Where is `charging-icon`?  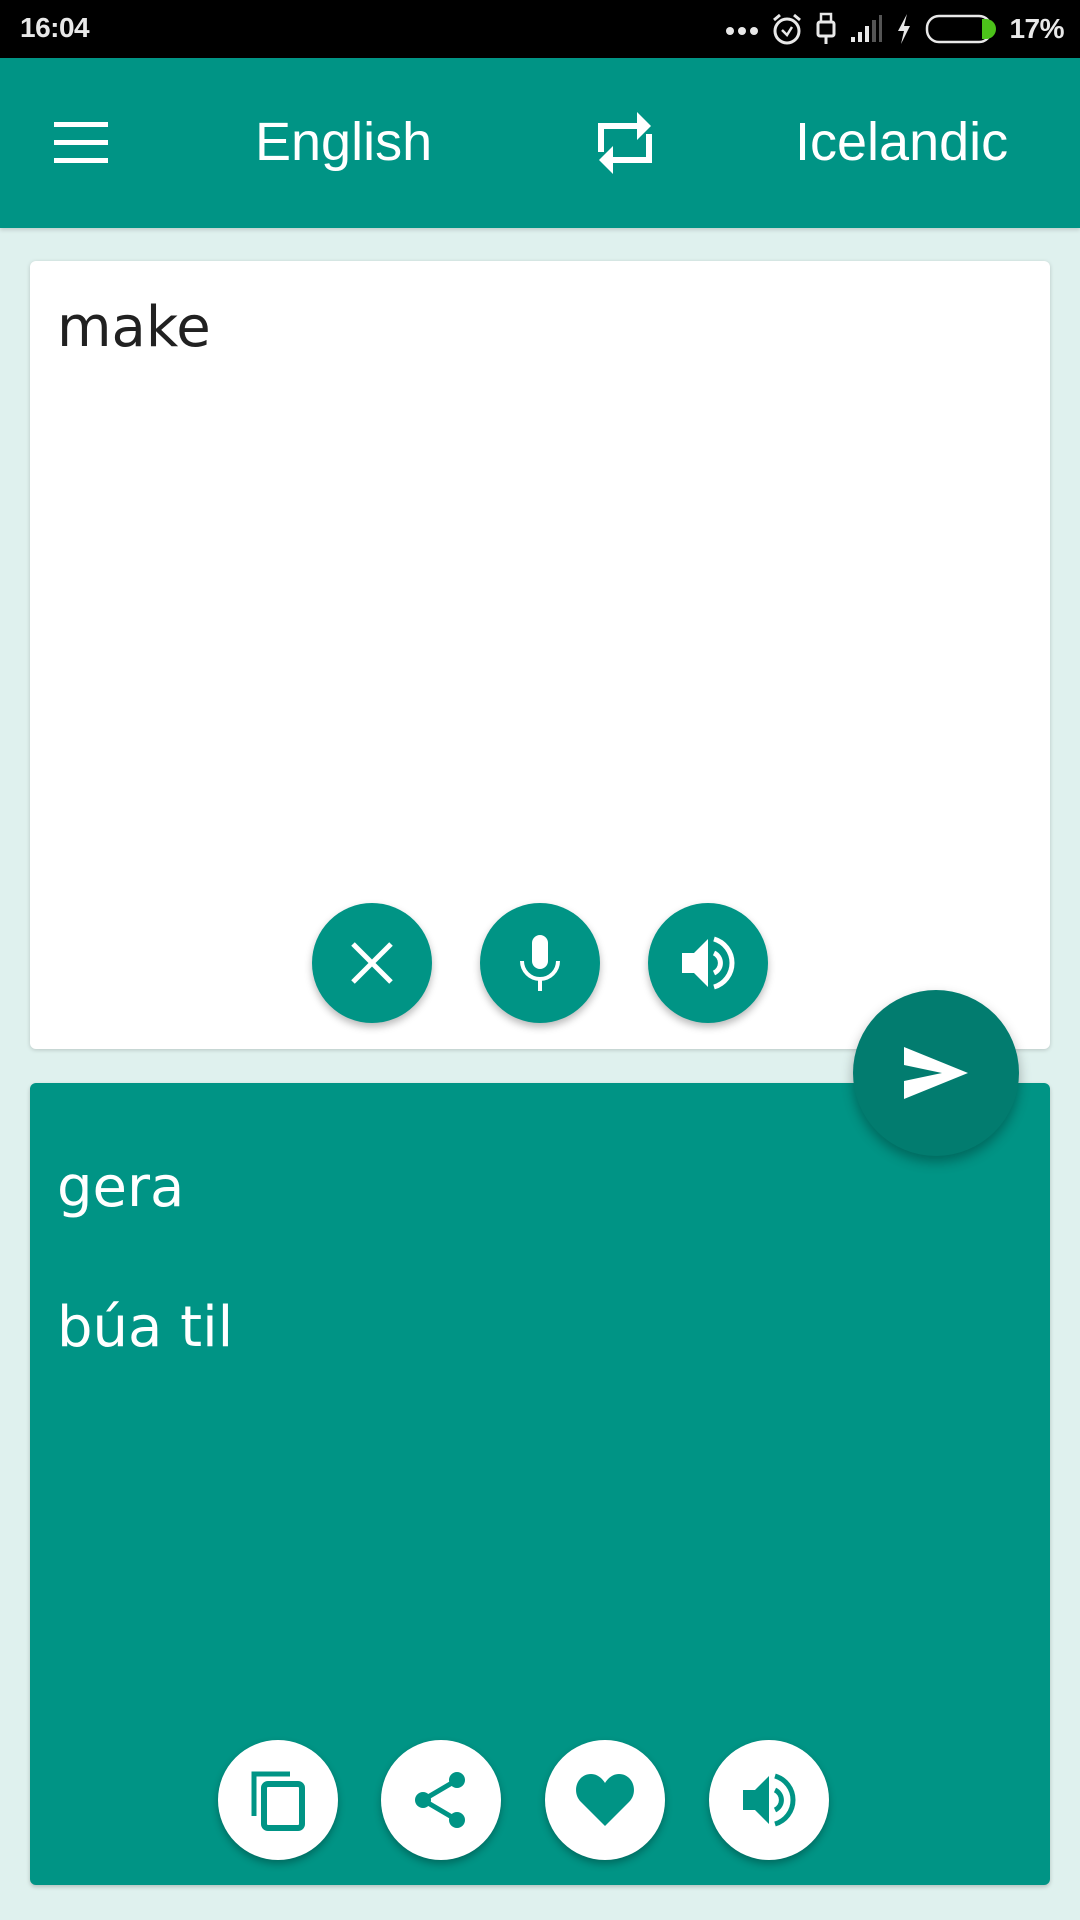 charging-icon is located at coordinates (904, 29).